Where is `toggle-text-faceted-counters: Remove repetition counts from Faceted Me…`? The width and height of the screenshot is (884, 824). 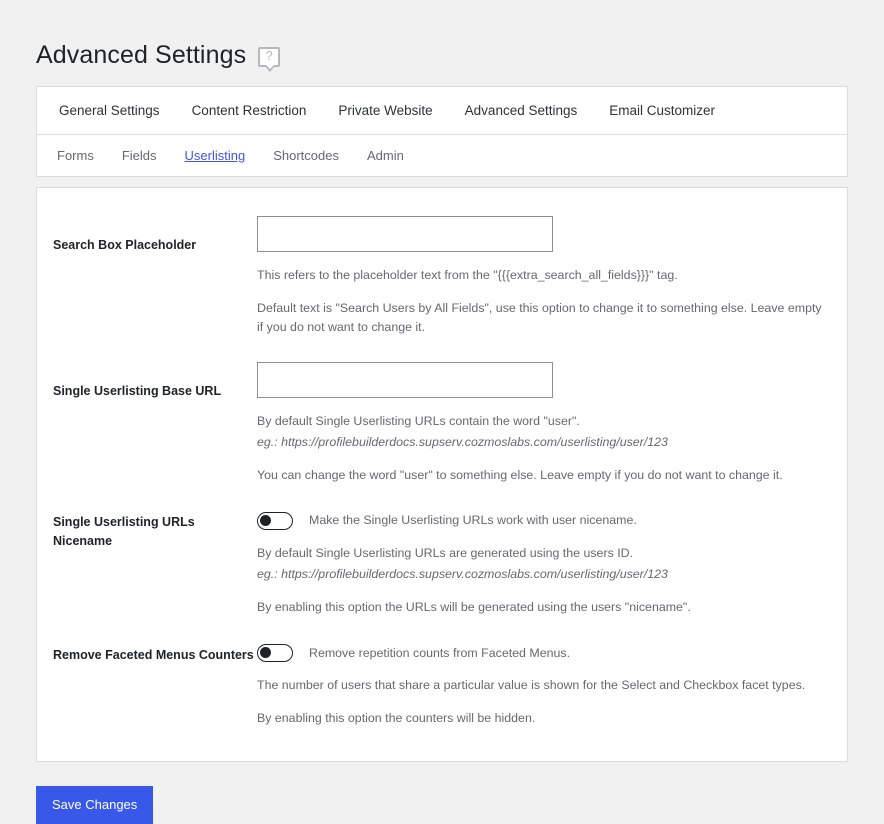 toggle-text-faceted-counters: Remove repetition counts from Faceted Me… is located at coordinates (440, 652).